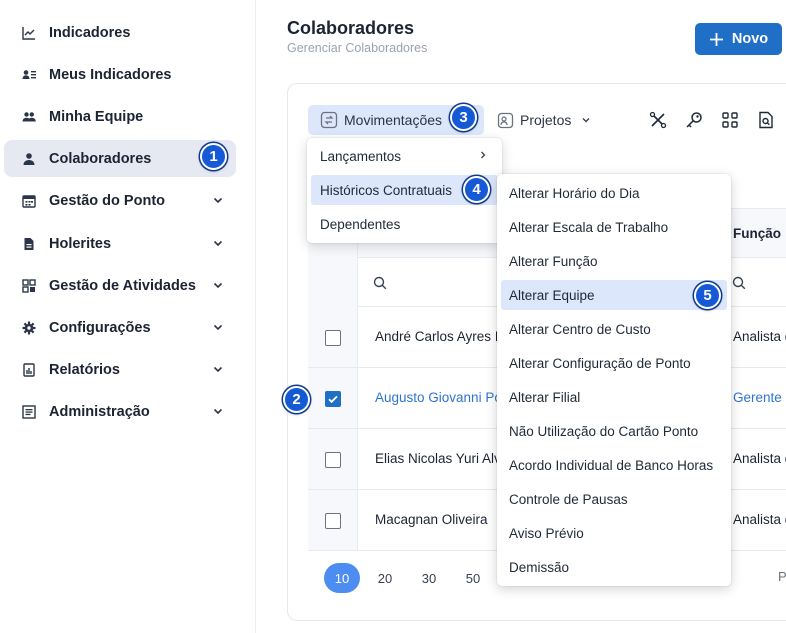 Image resolution: width=786 pixels, height=633 pixels. What do you see at coordinates (476, 189) in the screenshot?
I see `step-badge-4: 4` at bounding box center [476, 189].